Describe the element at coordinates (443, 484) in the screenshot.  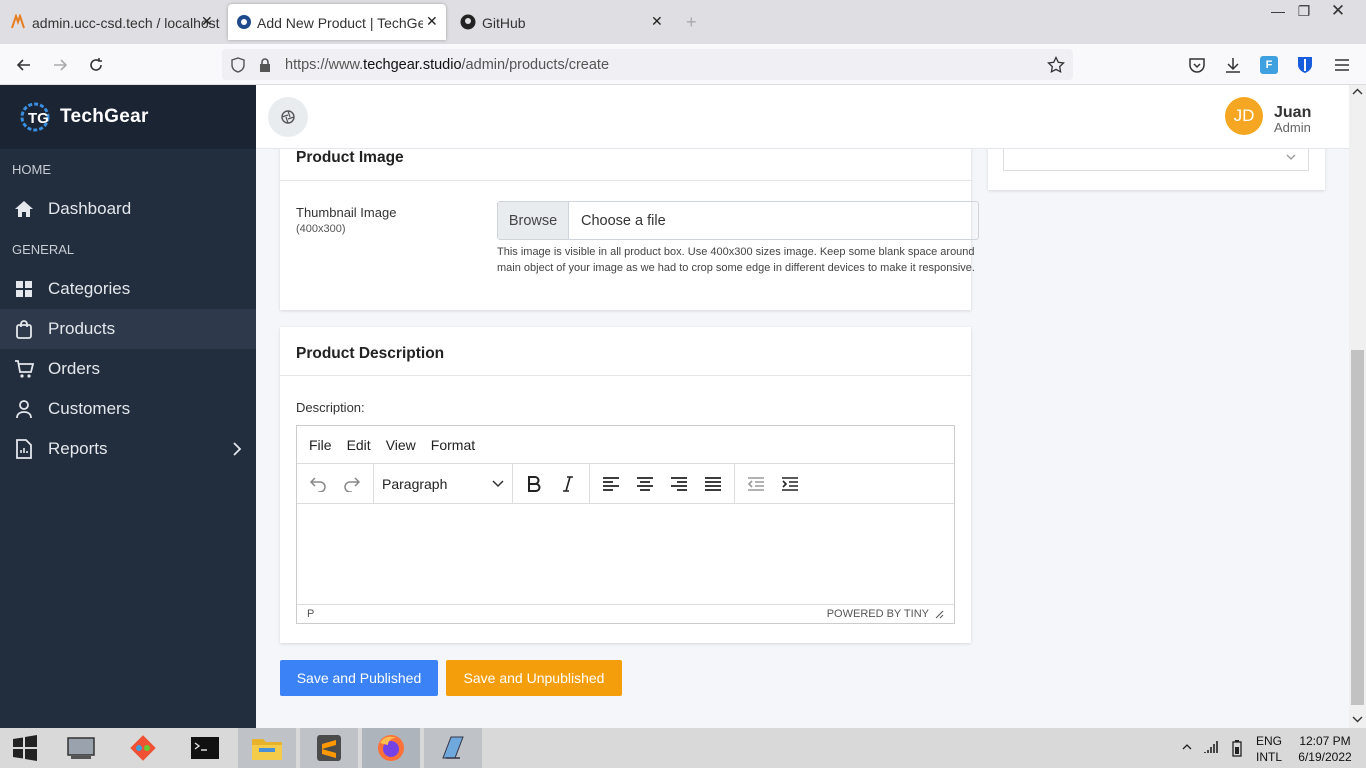
I see `format-select: Paragraph` at that location.